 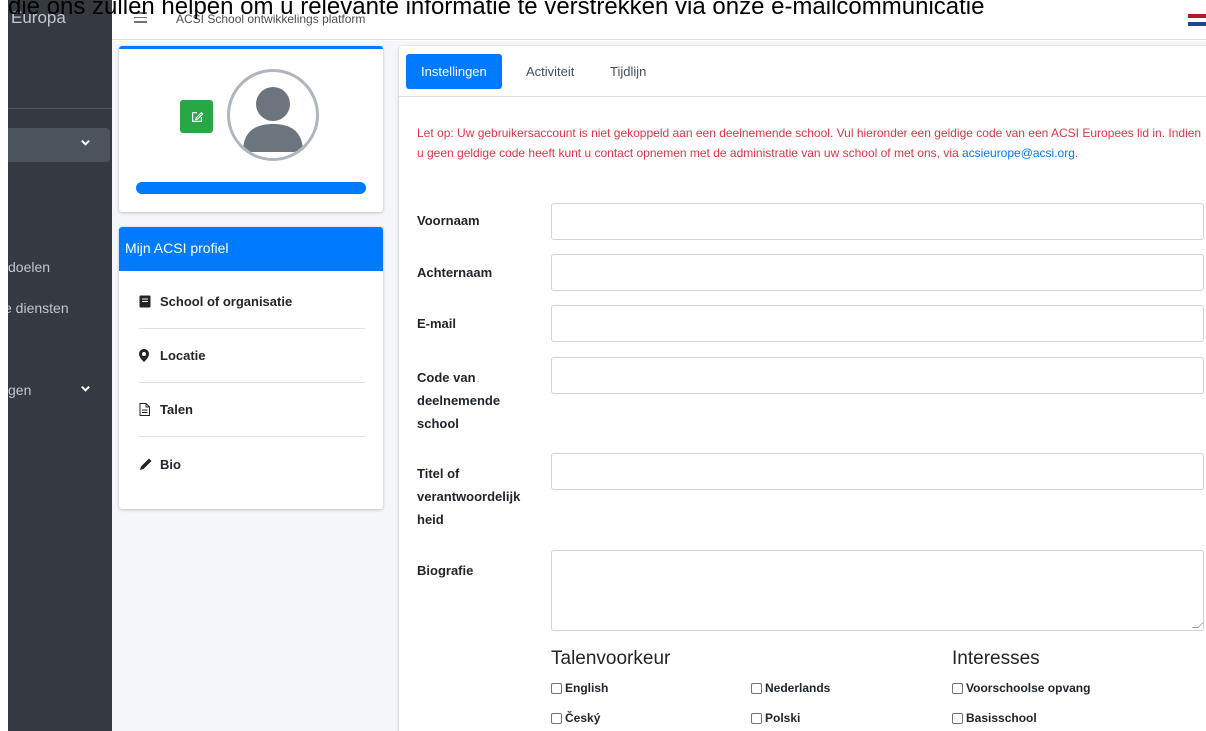 I want to click on file-icon, so click(x=148, y=409).